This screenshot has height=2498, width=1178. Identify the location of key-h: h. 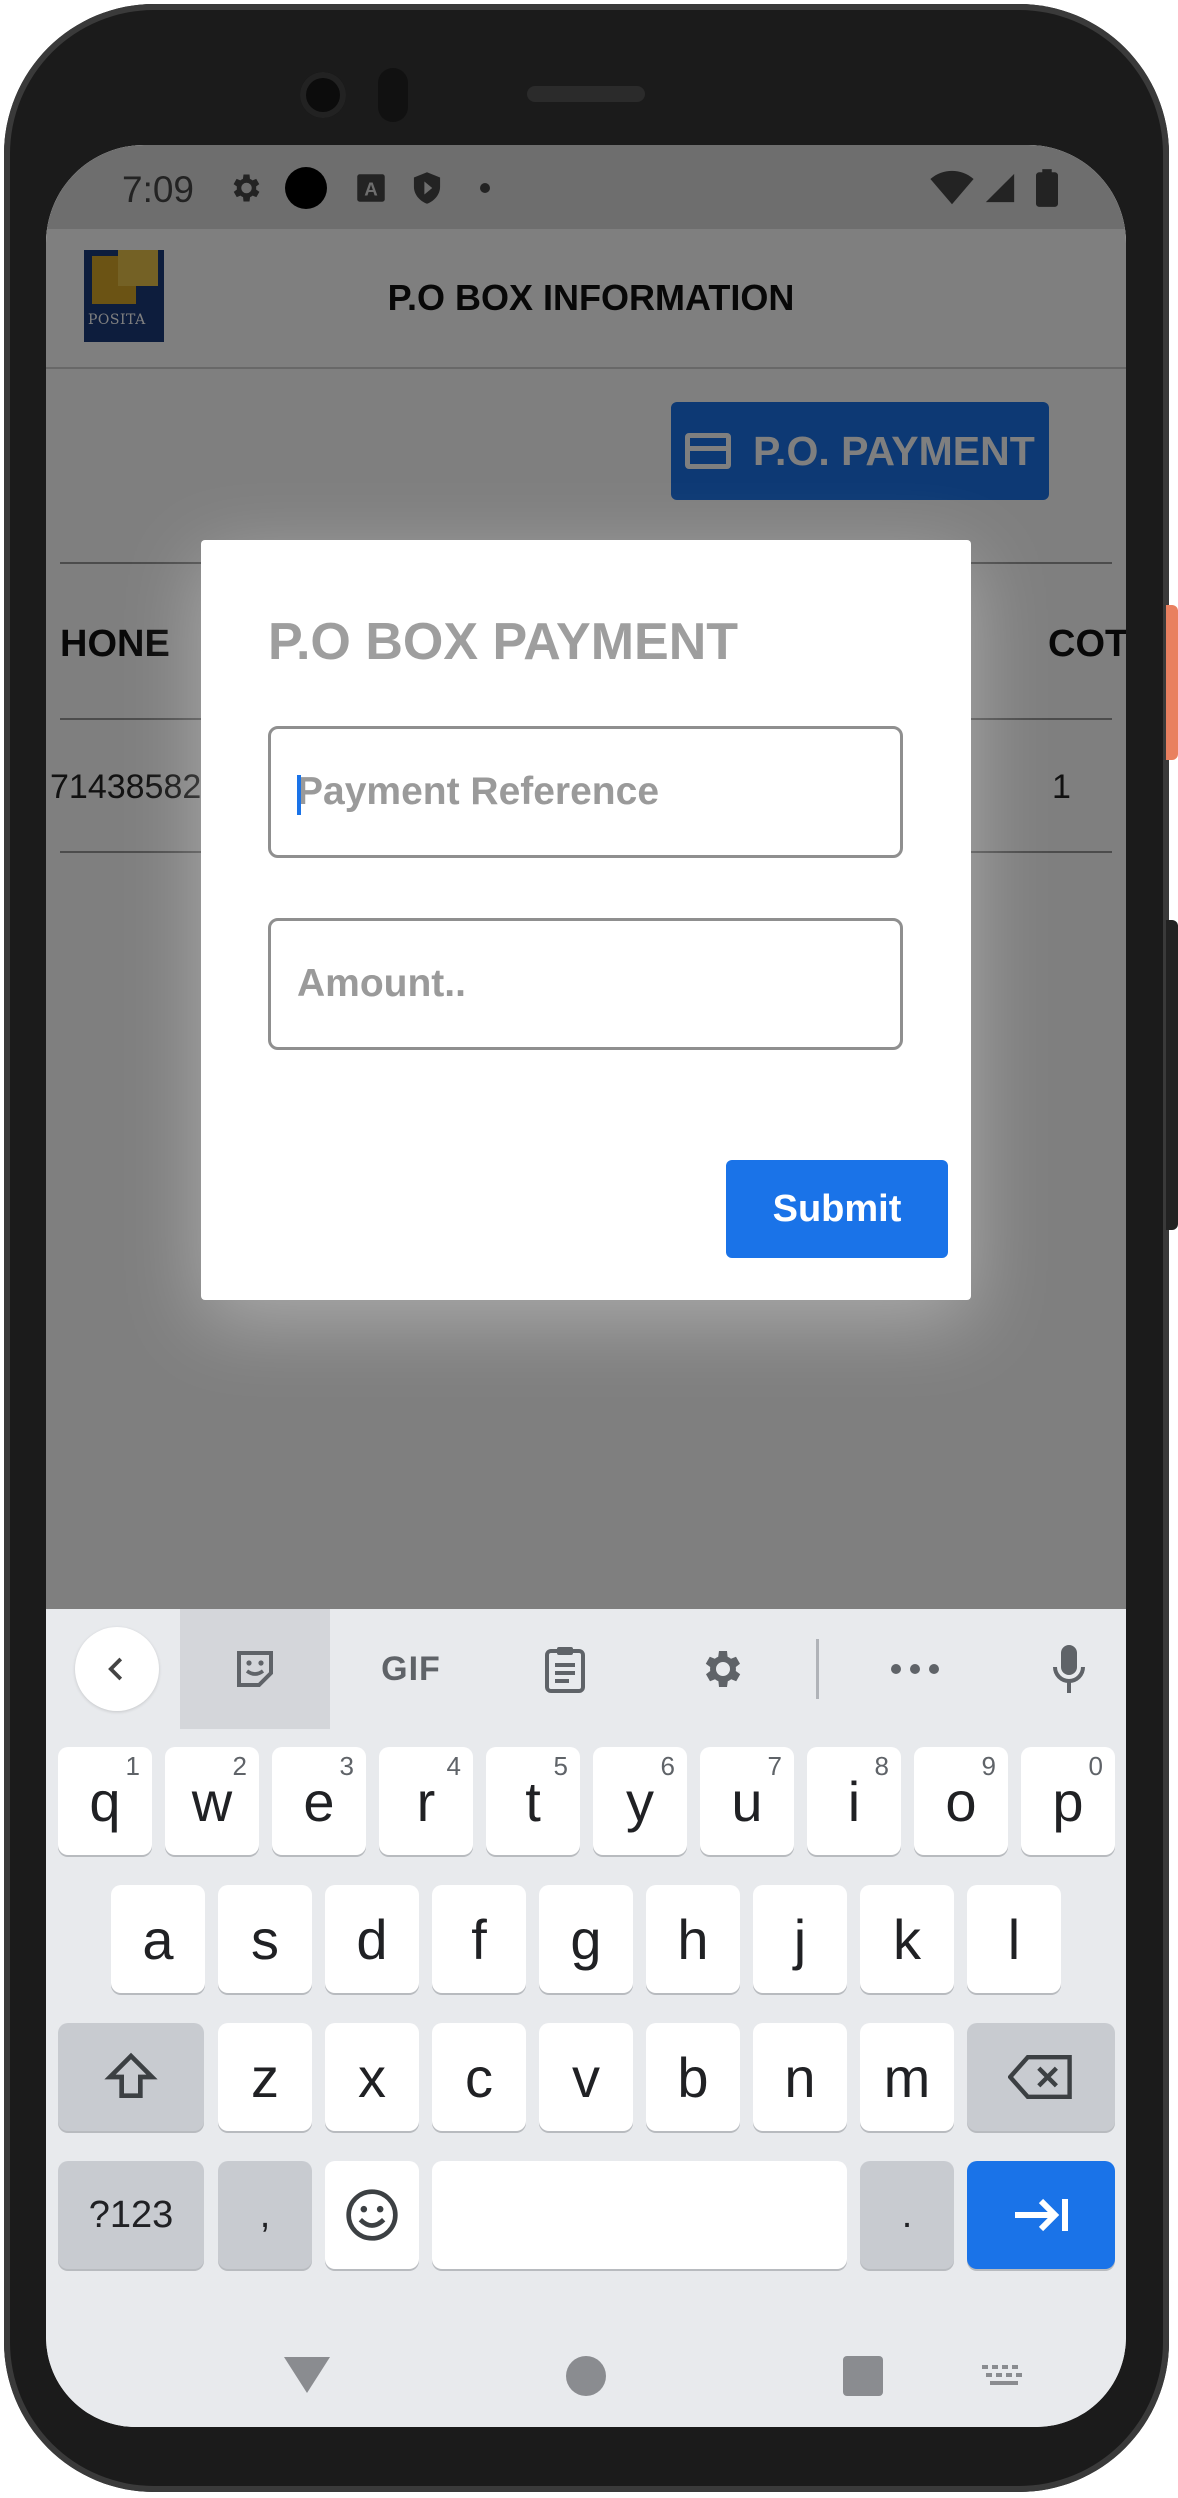
(693, 1939).